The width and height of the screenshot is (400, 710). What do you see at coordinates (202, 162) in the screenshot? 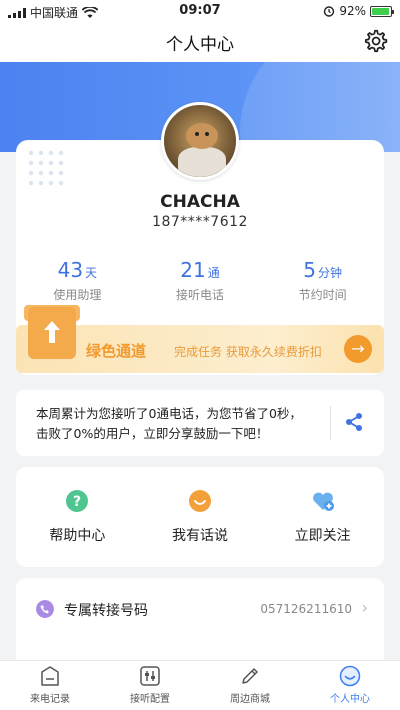
I see `avatar-bear-body` at bounding box center [202, 162].